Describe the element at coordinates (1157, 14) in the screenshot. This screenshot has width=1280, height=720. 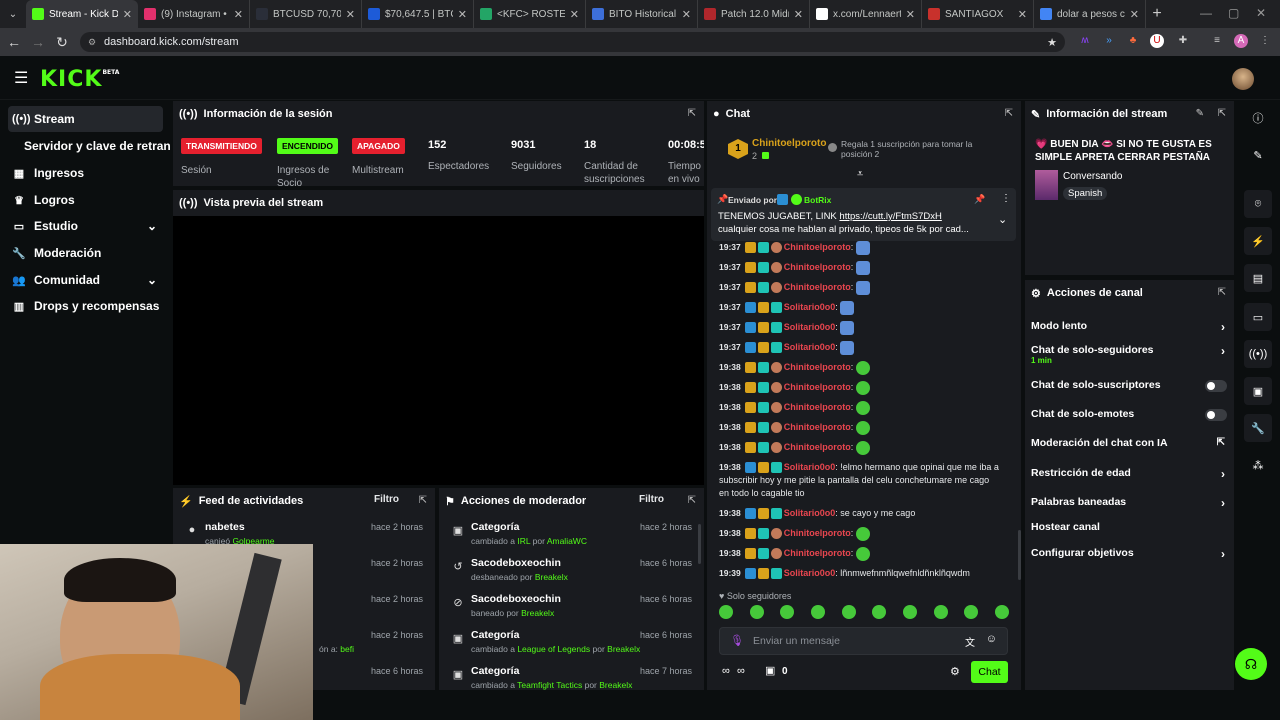
I see `new-tab-button: +` at that location.